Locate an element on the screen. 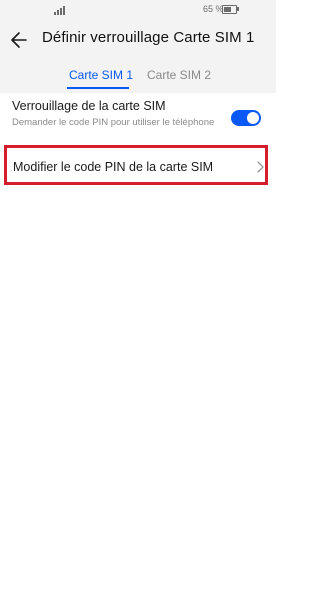  signal-icon is located at coordinates (59, 10).